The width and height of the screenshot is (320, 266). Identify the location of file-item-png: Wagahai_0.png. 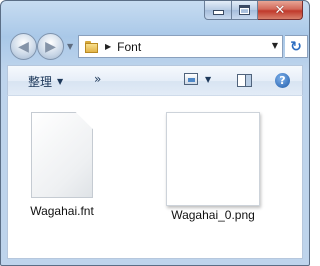
(213, 167).